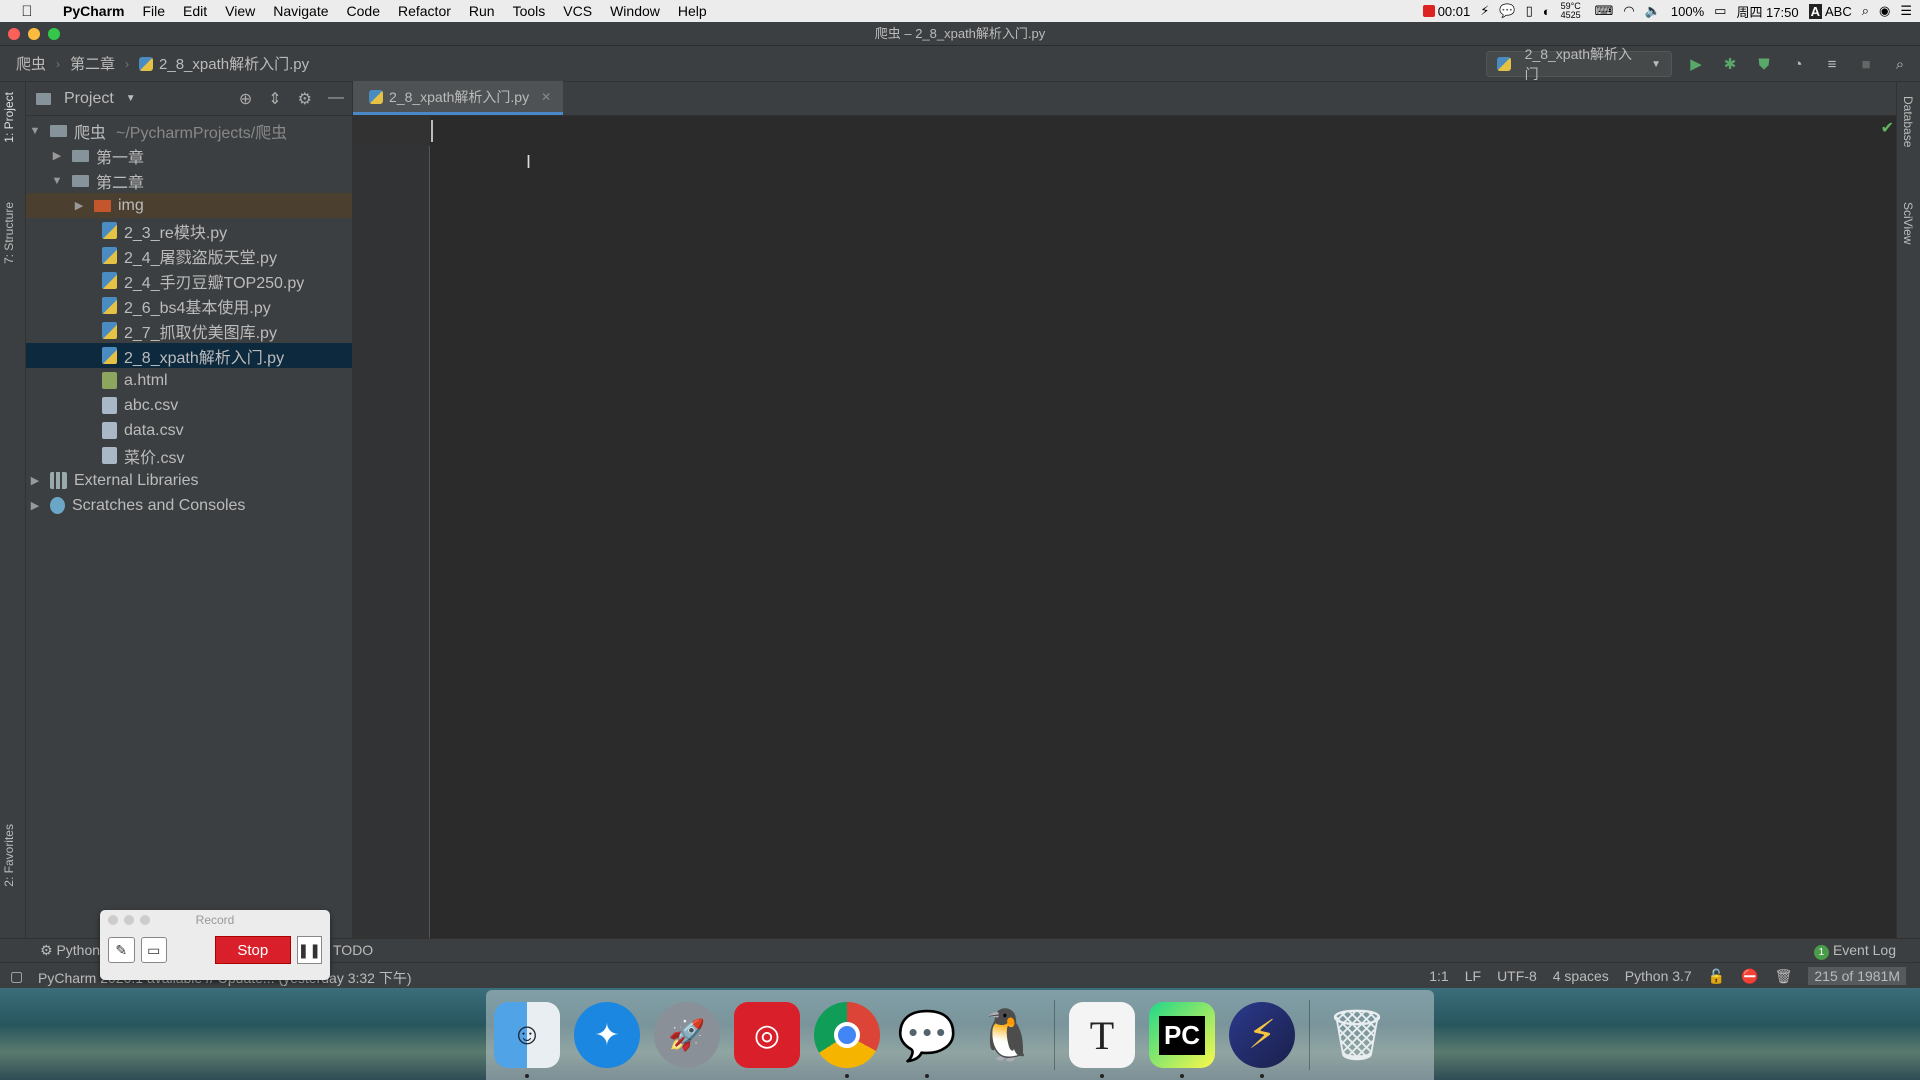 This screenshot has height=1080, width=1920. I want to click on python-interpreter: Python 3.7, so click(1658, 976).